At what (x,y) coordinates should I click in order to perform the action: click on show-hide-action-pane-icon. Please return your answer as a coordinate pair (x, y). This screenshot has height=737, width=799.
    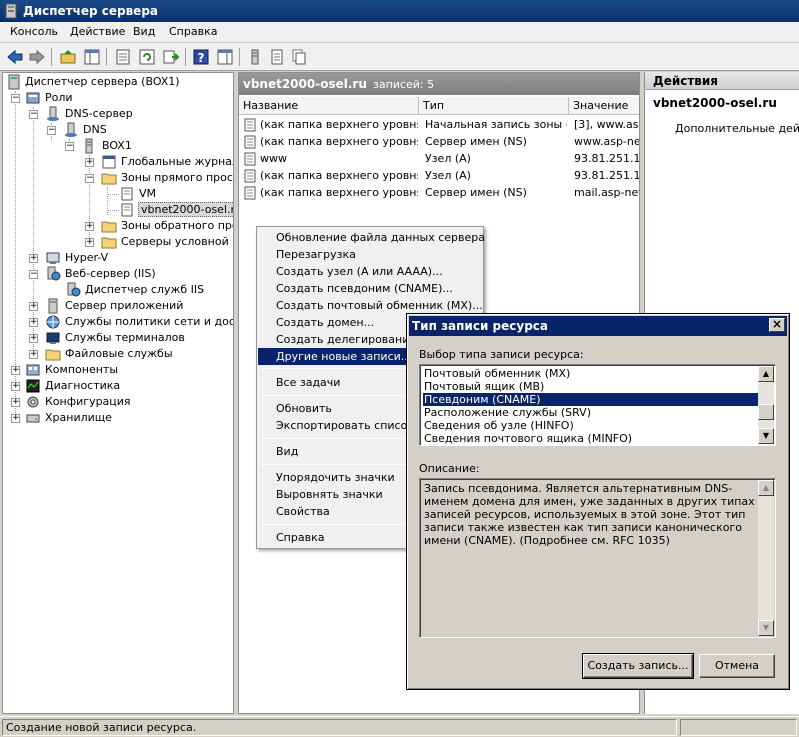
    Looking at the image, I should click on (225, 57).